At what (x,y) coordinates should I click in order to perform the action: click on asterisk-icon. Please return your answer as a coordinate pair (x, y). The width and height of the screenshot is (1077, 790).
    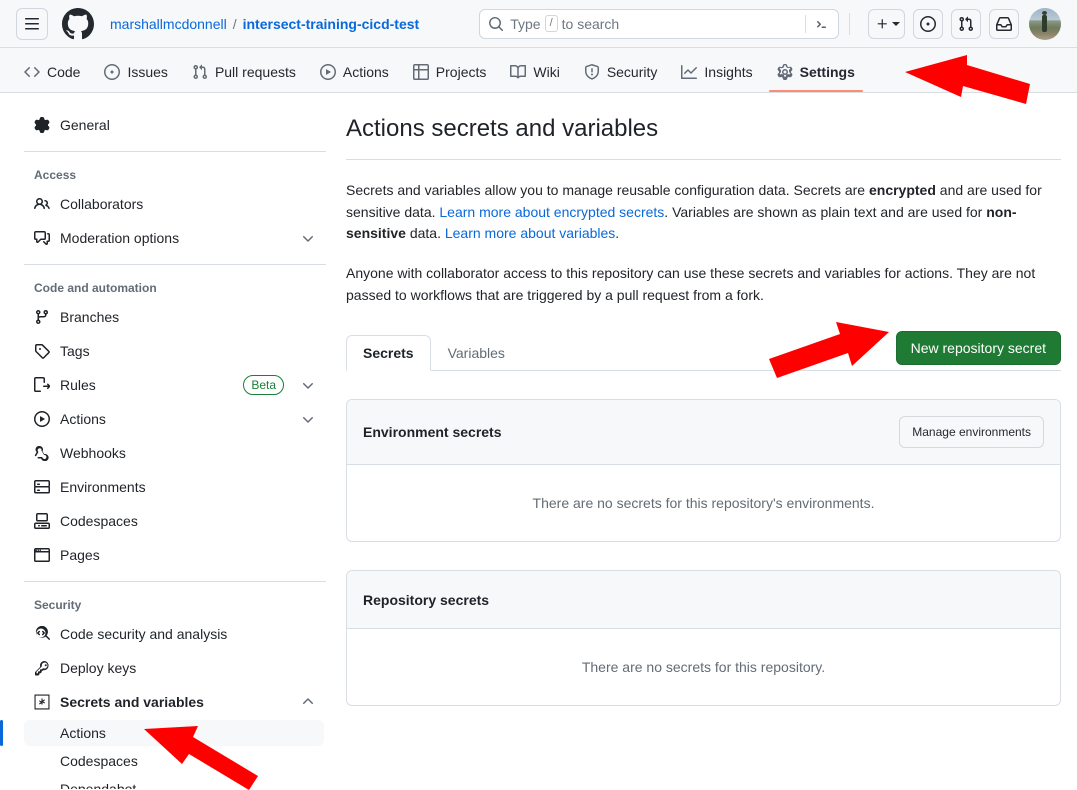
    Looking at the image, I should click on (42, 702).